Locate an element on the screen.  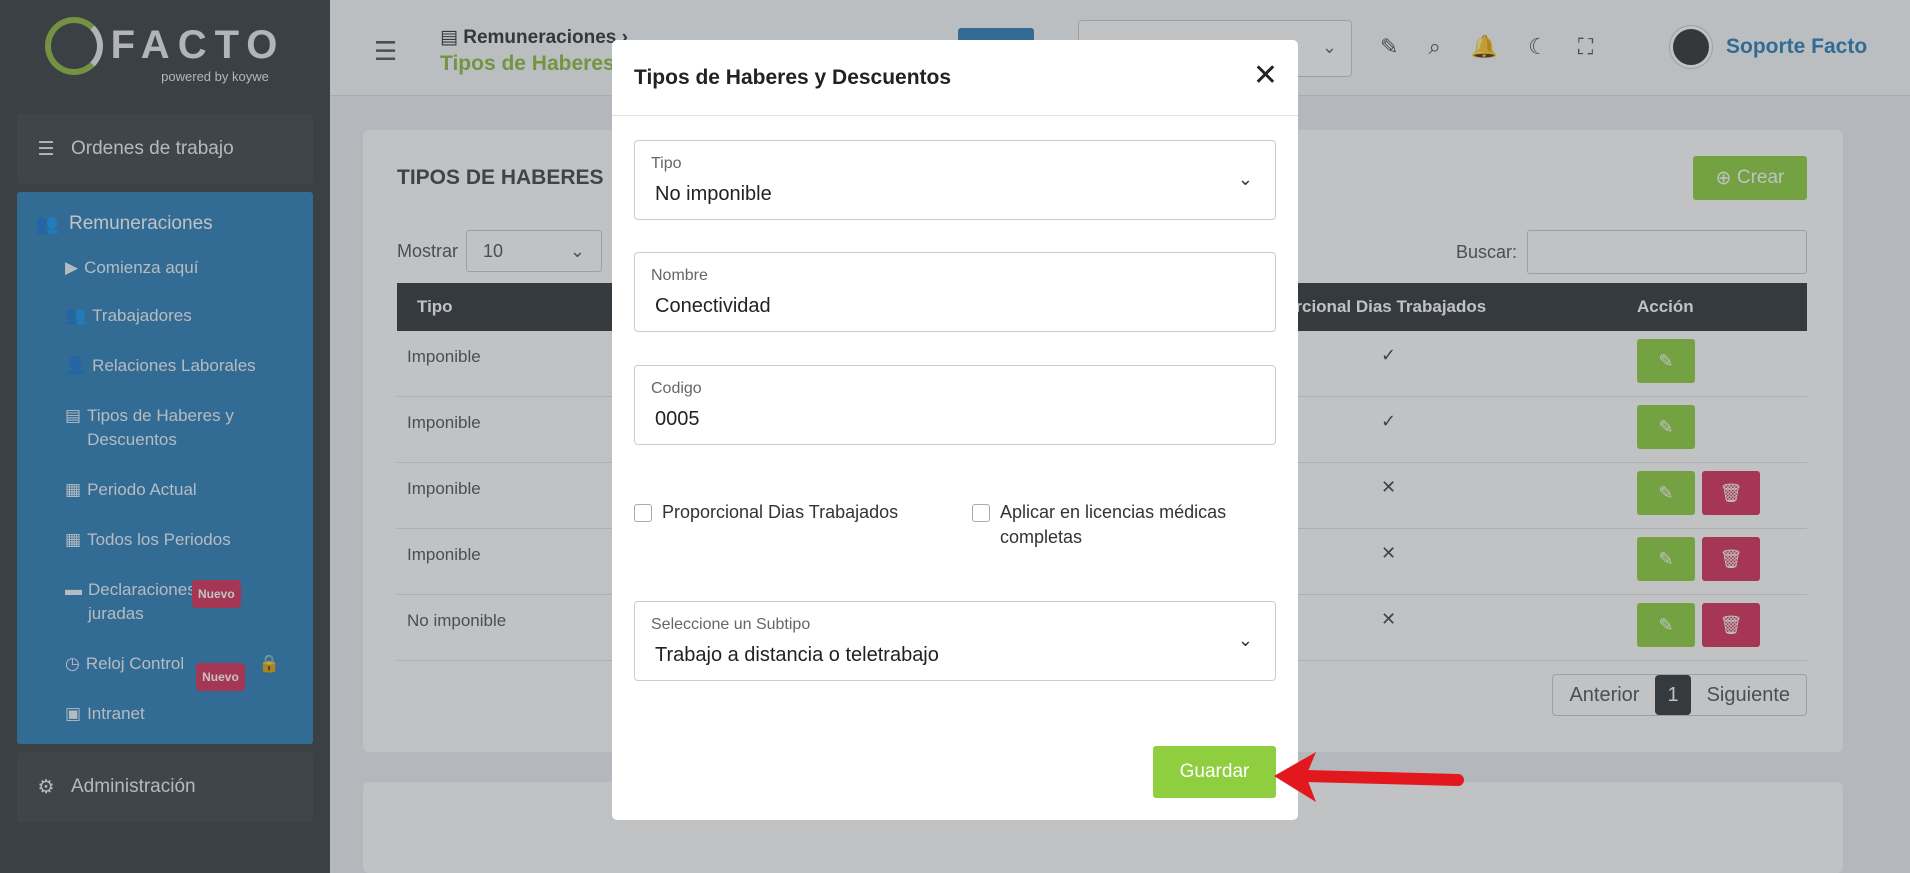
licencias-checkbox: Aplicar en licencias médicas completas is located at coordinates (1122, 525).